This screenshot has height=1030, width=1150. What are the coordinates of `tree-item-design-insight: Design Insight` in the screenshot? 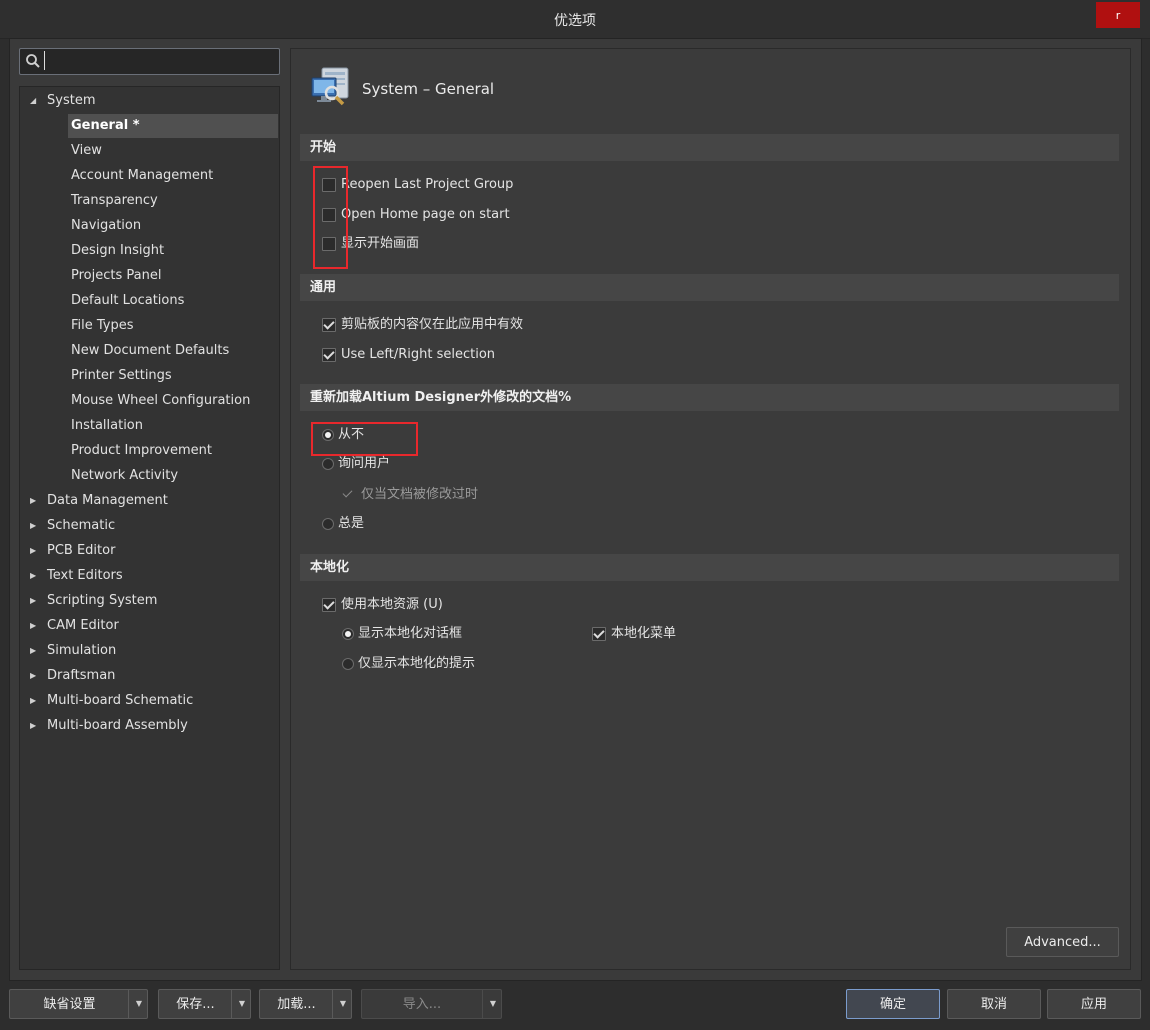 It's located at (149, 250).